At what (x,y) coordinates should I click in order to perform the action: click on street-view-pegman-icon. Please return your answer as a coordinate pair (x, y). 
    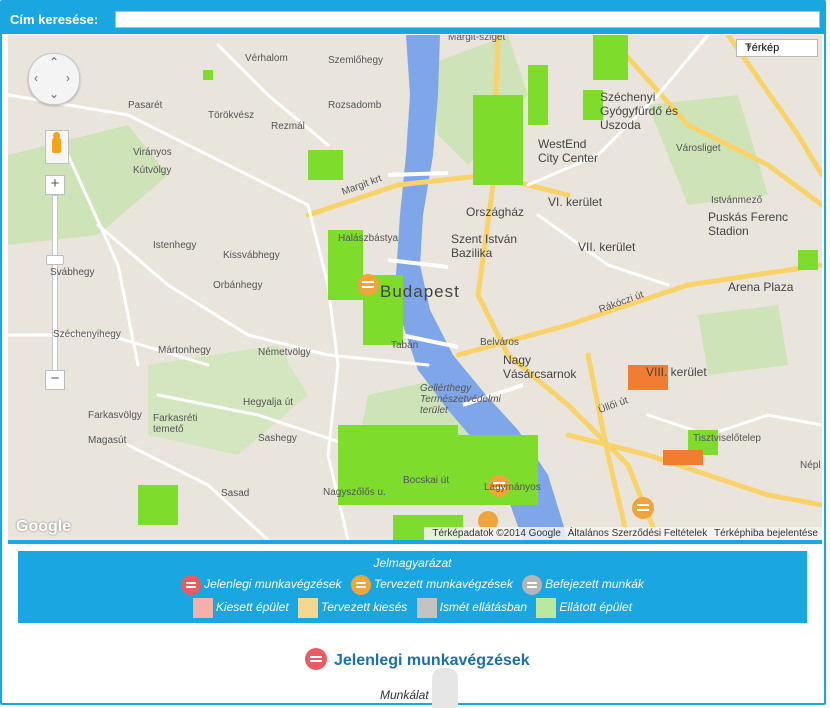
    Looking at the image, I should click on (57, 147).